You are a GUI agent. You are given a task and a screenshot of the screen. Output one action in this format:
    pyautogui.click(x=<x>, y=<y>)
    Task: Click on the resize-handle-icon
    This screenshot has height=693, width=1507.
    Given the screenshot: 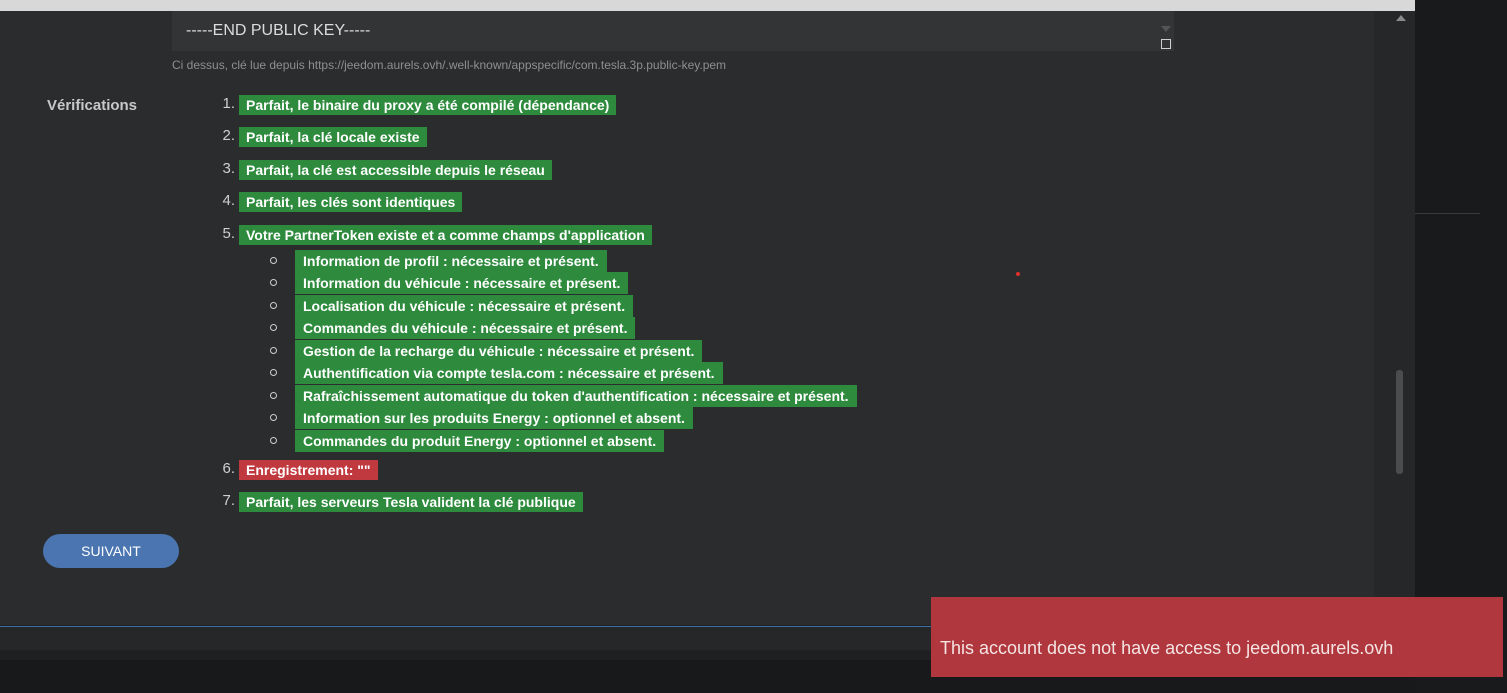 What is the action you would take?
    pyautogui.click(x=1166, y=44)
    